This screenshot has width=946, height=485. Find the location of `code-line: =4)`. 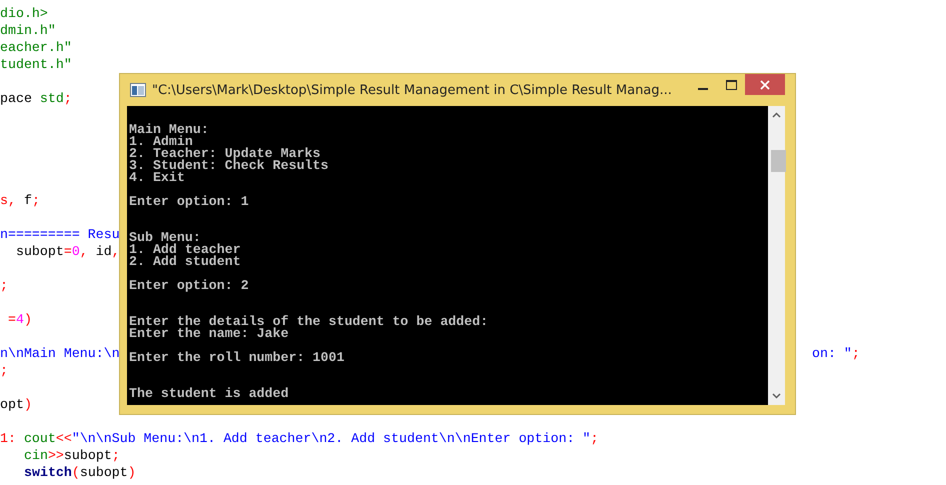

code-line: =4) is located at coordinates (19, 320).